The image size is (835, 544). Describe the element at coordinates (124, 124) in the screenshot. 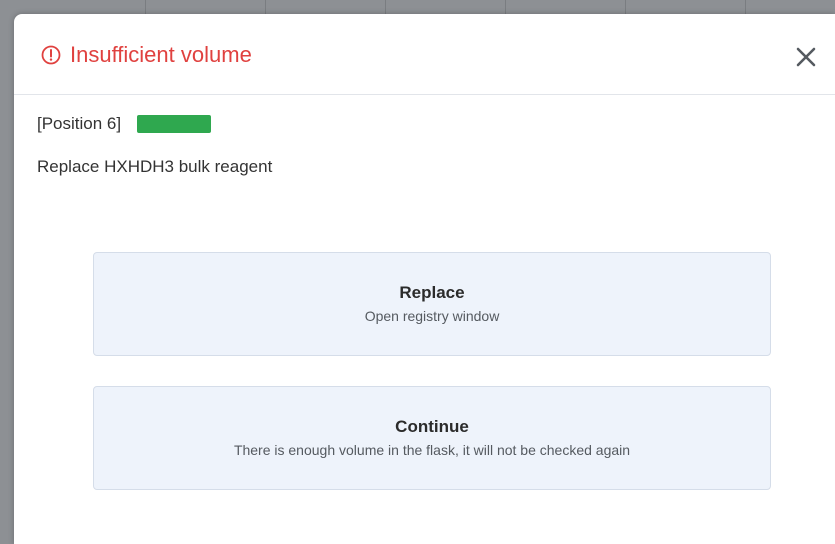

I see `position-row: [Position 6]` at that location.